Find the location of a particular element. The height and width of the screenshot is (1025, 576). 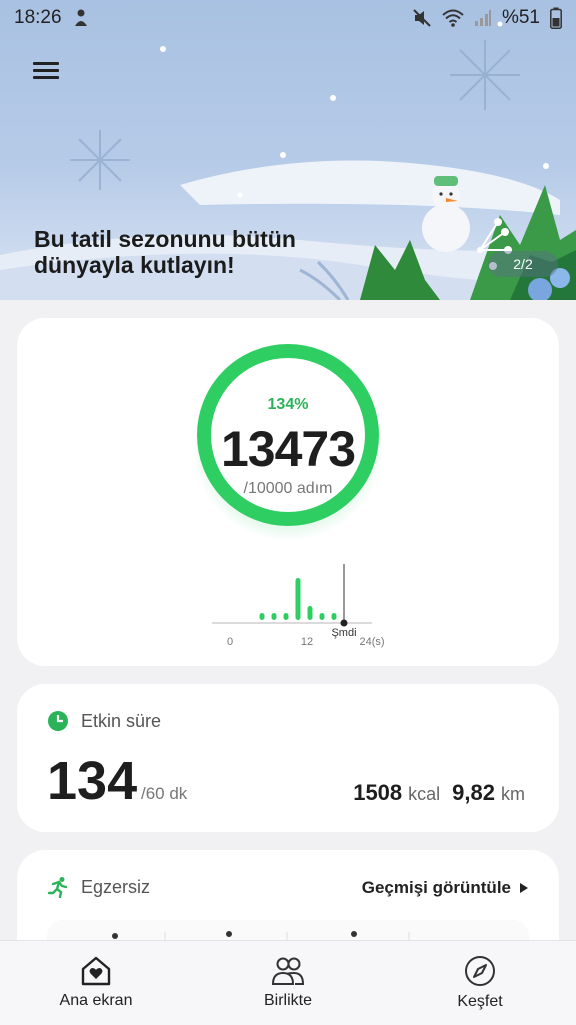

exercise-header: Egzersiz is located at coordinates (98, 887).